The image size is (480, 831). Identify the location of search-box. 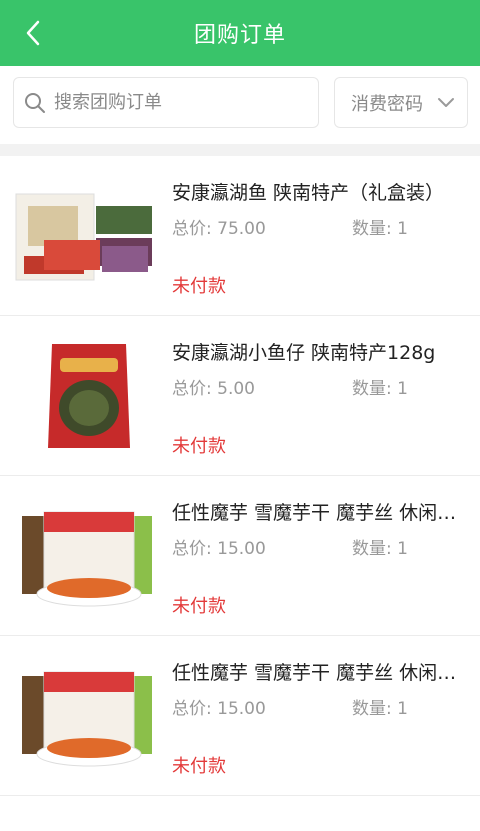
(166, 102).